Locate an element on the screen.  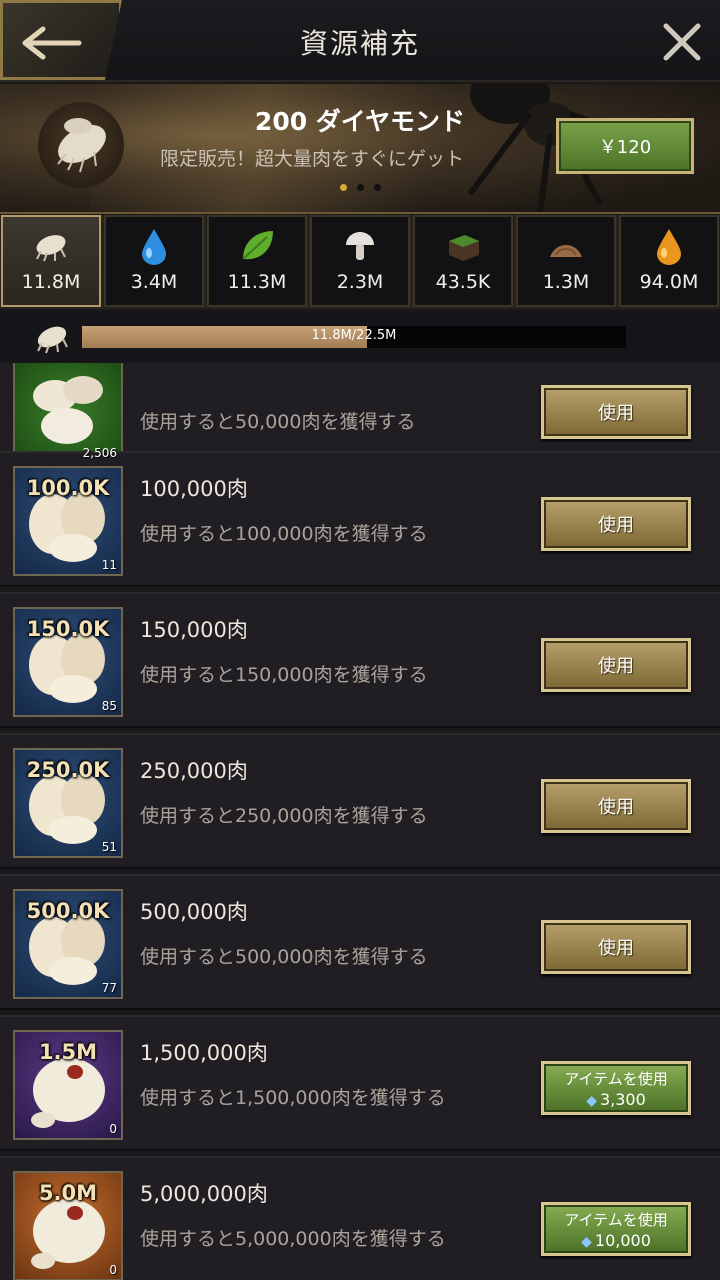
banner-subtitle: 限定販売！超大量肉をすぐにゲット is located at coordinates (312, 159).